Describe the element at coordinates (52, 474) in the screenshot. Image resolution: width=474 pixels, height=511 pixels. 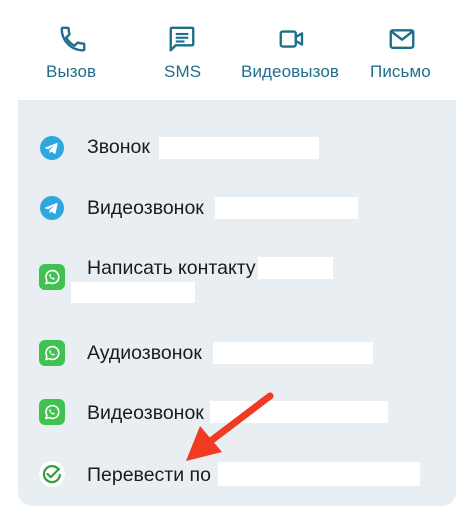
I see `payment-check-icon` at that location.